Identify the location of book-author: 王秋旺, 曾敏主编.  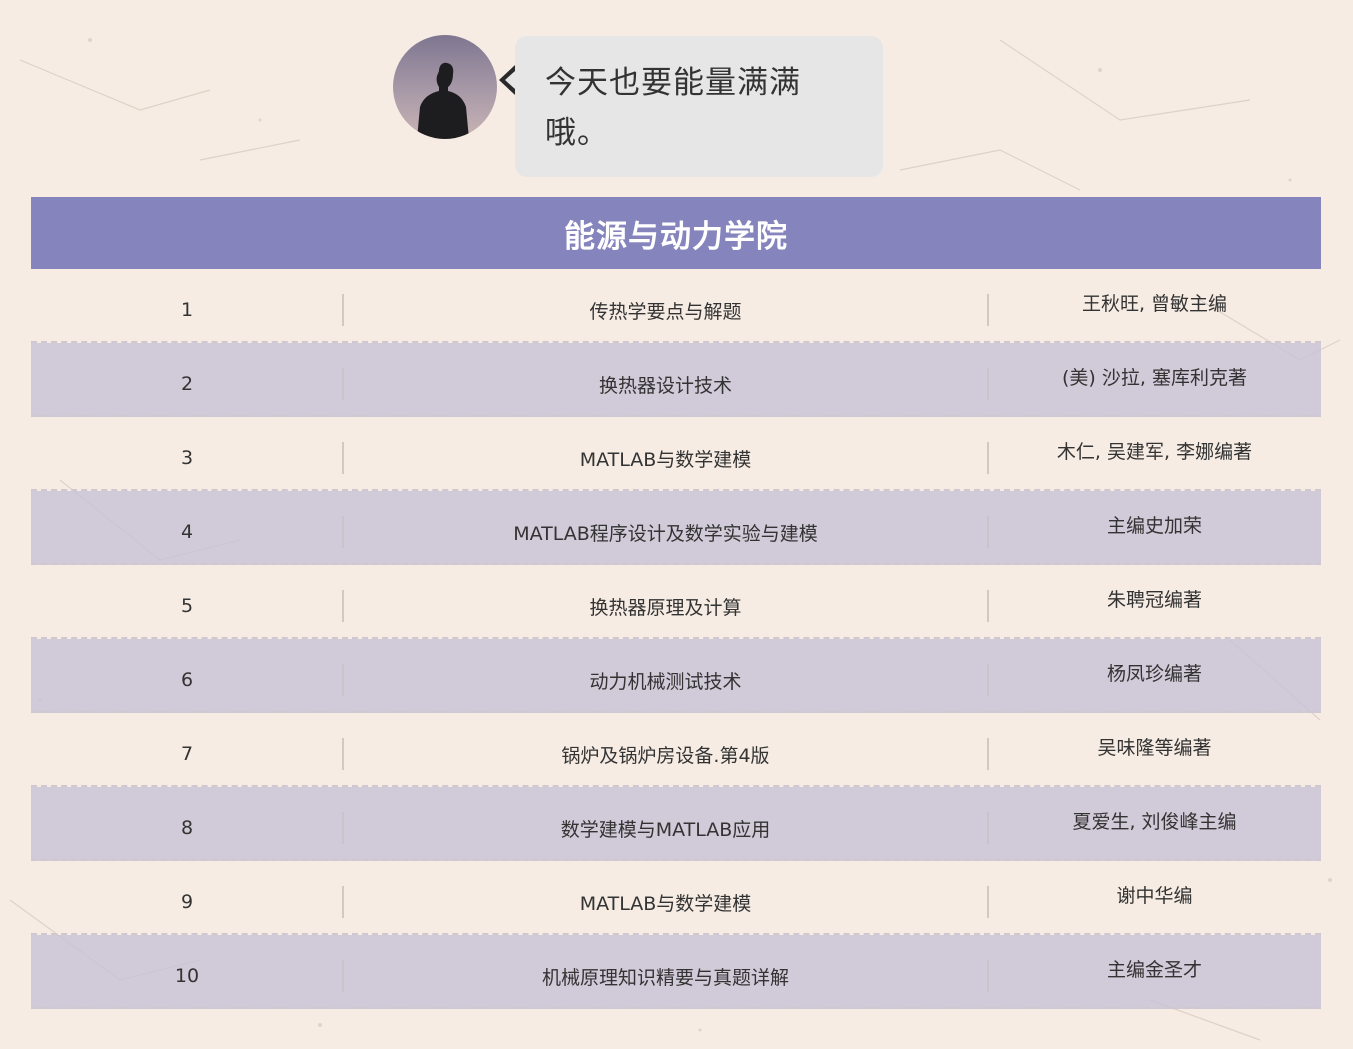
(1154, 303).